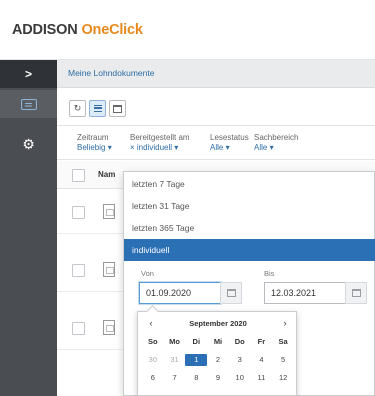  Describe the element at coordinates (174, 341) in the screenshot. I see `weekday-label: Mo` at that location.